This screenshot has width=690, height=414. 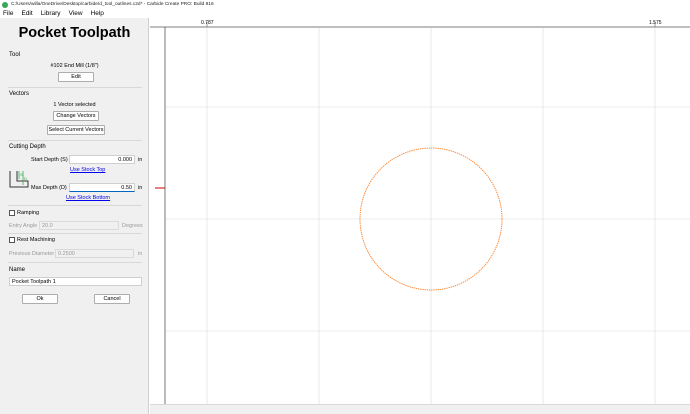 What do you see at coordinates (75, 281) in the screenshot?
I see `toolpath-name-input: Pocket Toolpath 1` at bounding box center [75, 281].